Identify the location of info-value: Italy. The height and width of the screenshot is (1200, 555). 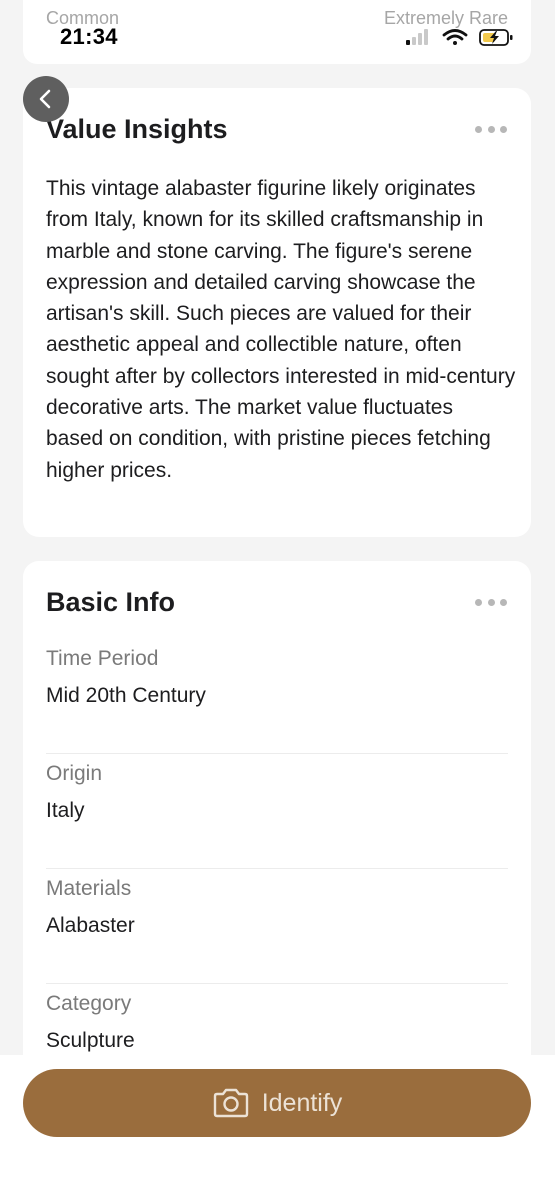
(65, 810).